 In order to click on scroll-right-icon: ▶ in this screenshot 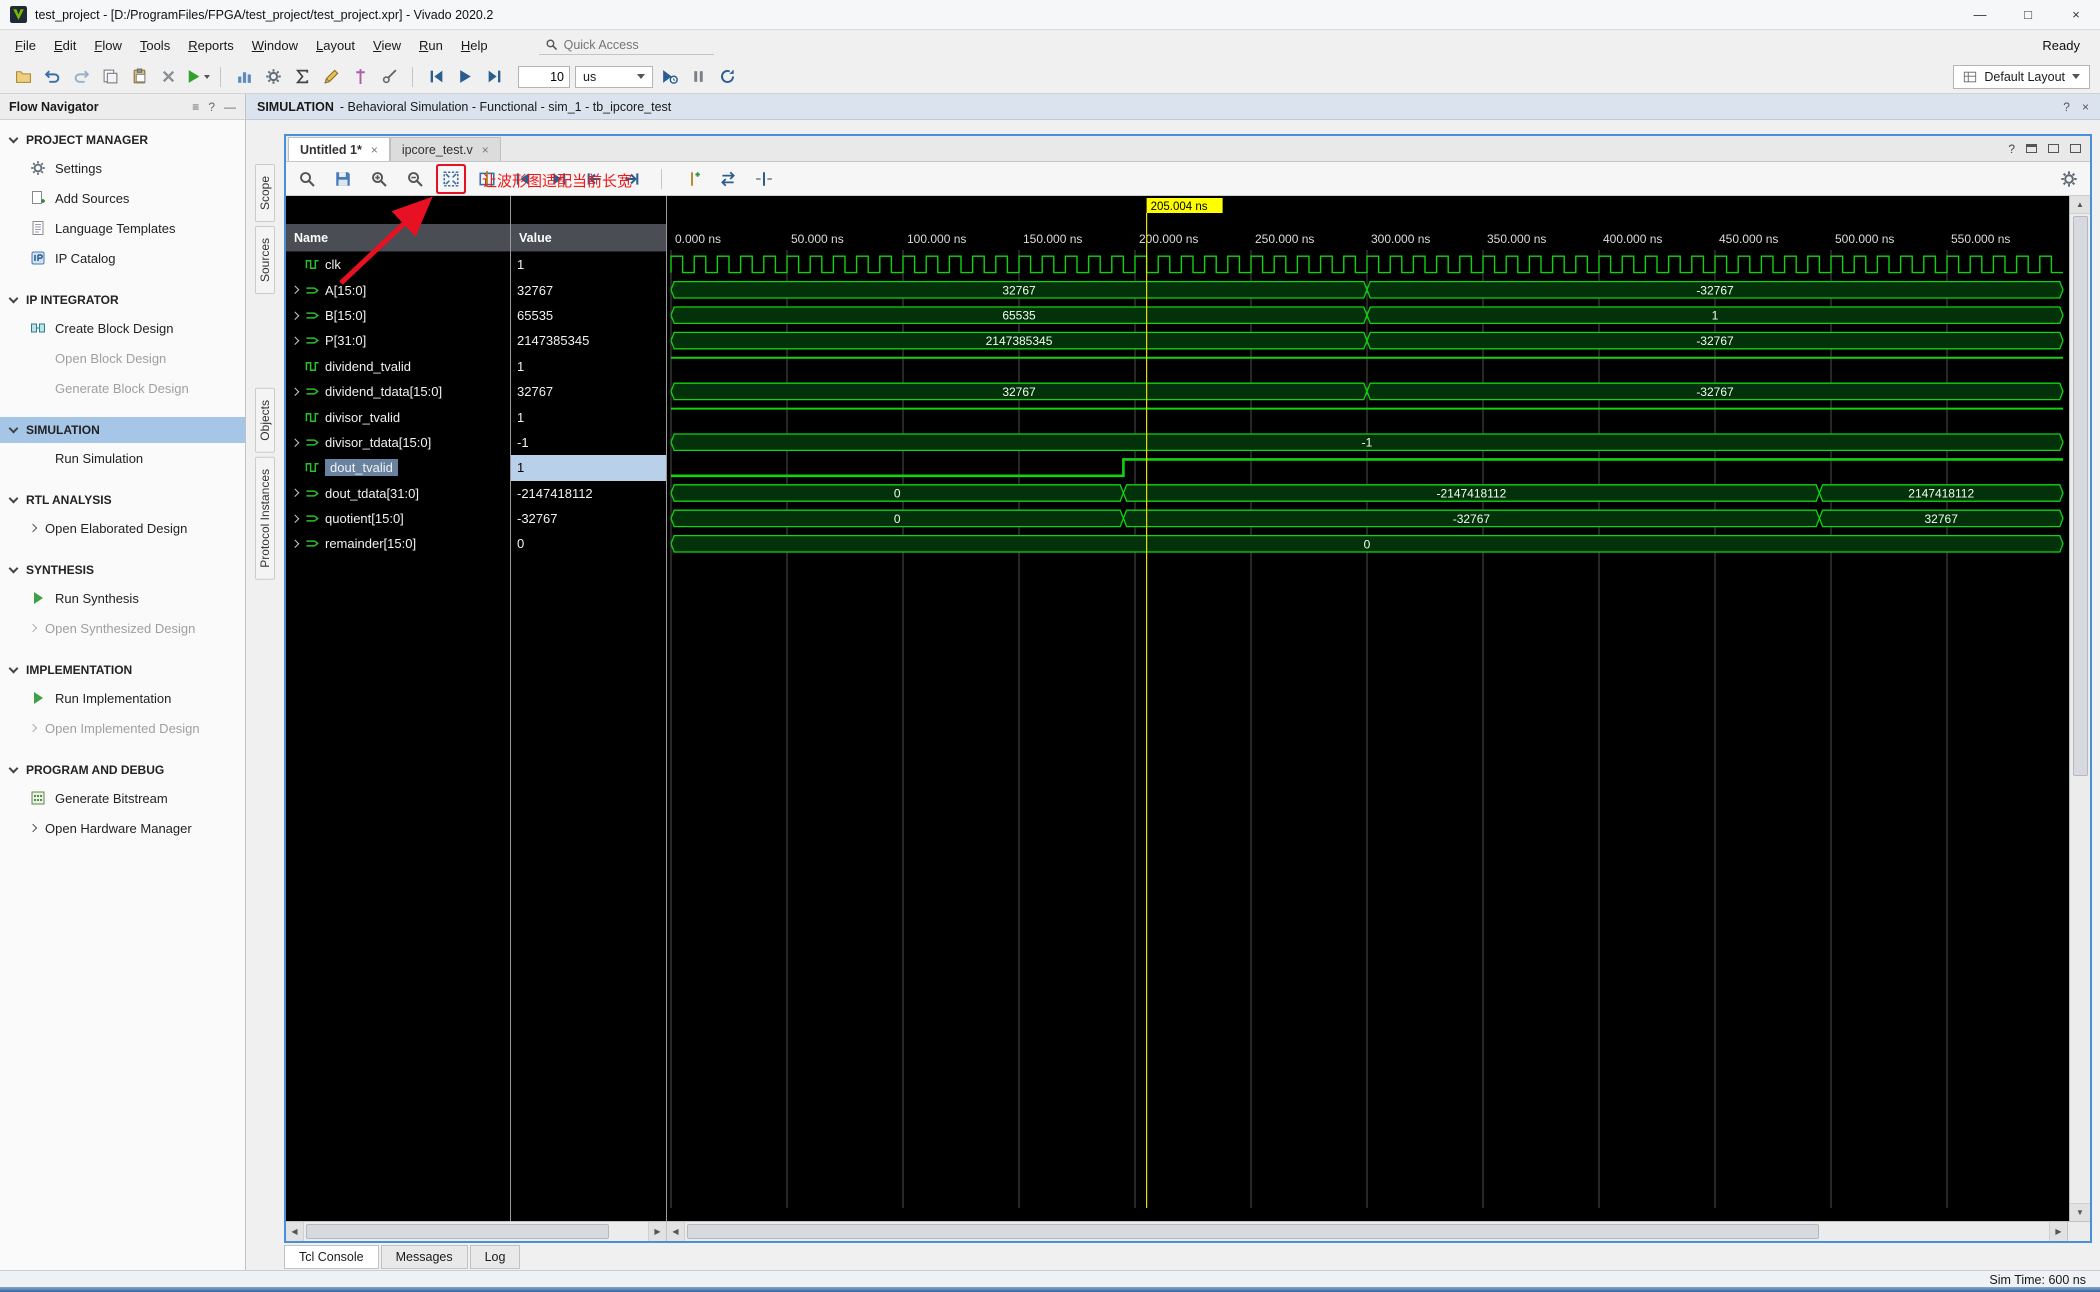, I will do `click(657, 1231)`.